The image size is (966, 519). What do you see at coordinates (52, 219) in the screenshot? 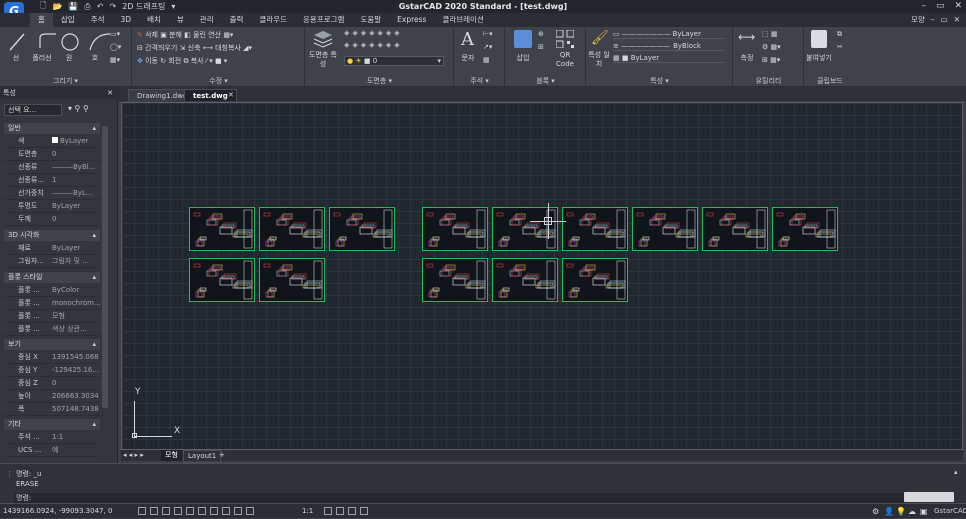
I see `prop-row: 두께 0` at bounding box center [52, 219].